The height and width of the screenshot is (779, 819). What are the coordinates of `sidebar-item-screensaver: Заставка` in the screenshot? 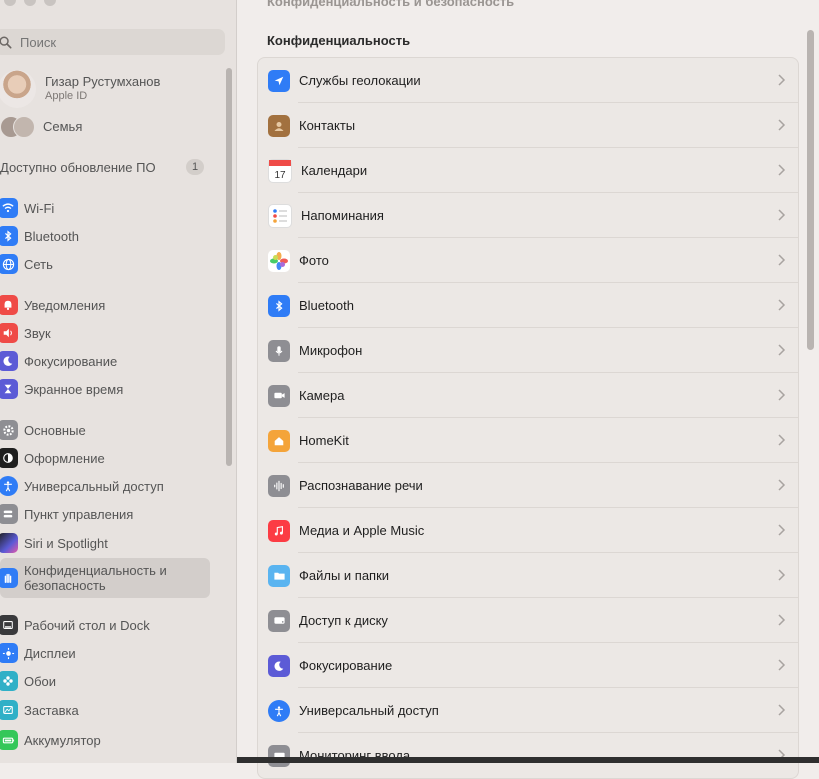 It's located at (116, 710).